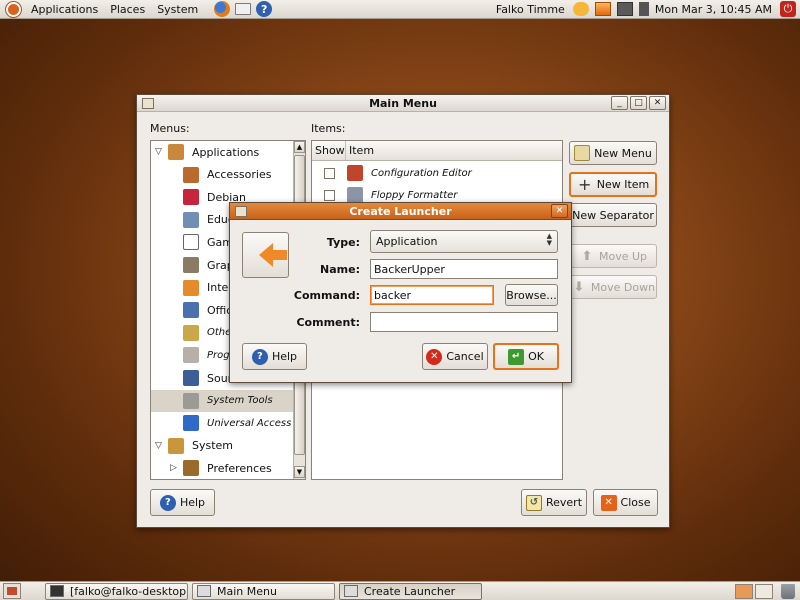 The image size is (800, 600). What do you see at coordinates (222, 423) in the screenshot?
I see `tree-item: Universal Access` at bounding box center [222, 423].